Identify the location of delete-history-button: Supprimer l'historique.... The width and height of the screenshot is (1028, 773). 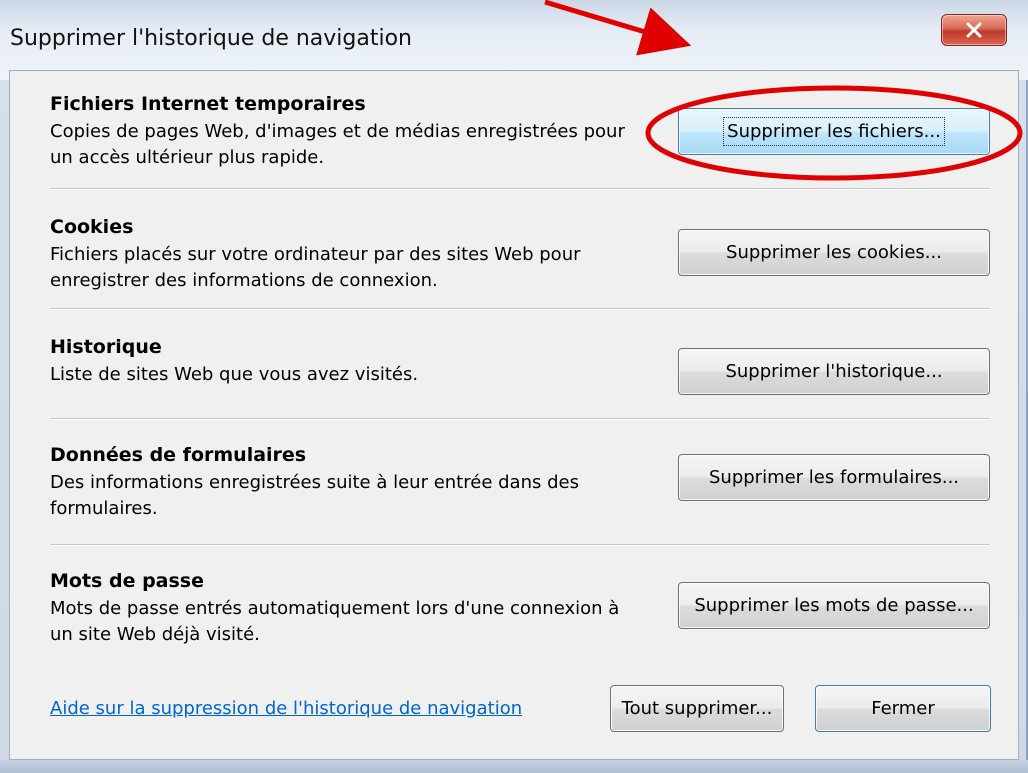
(834, 371).